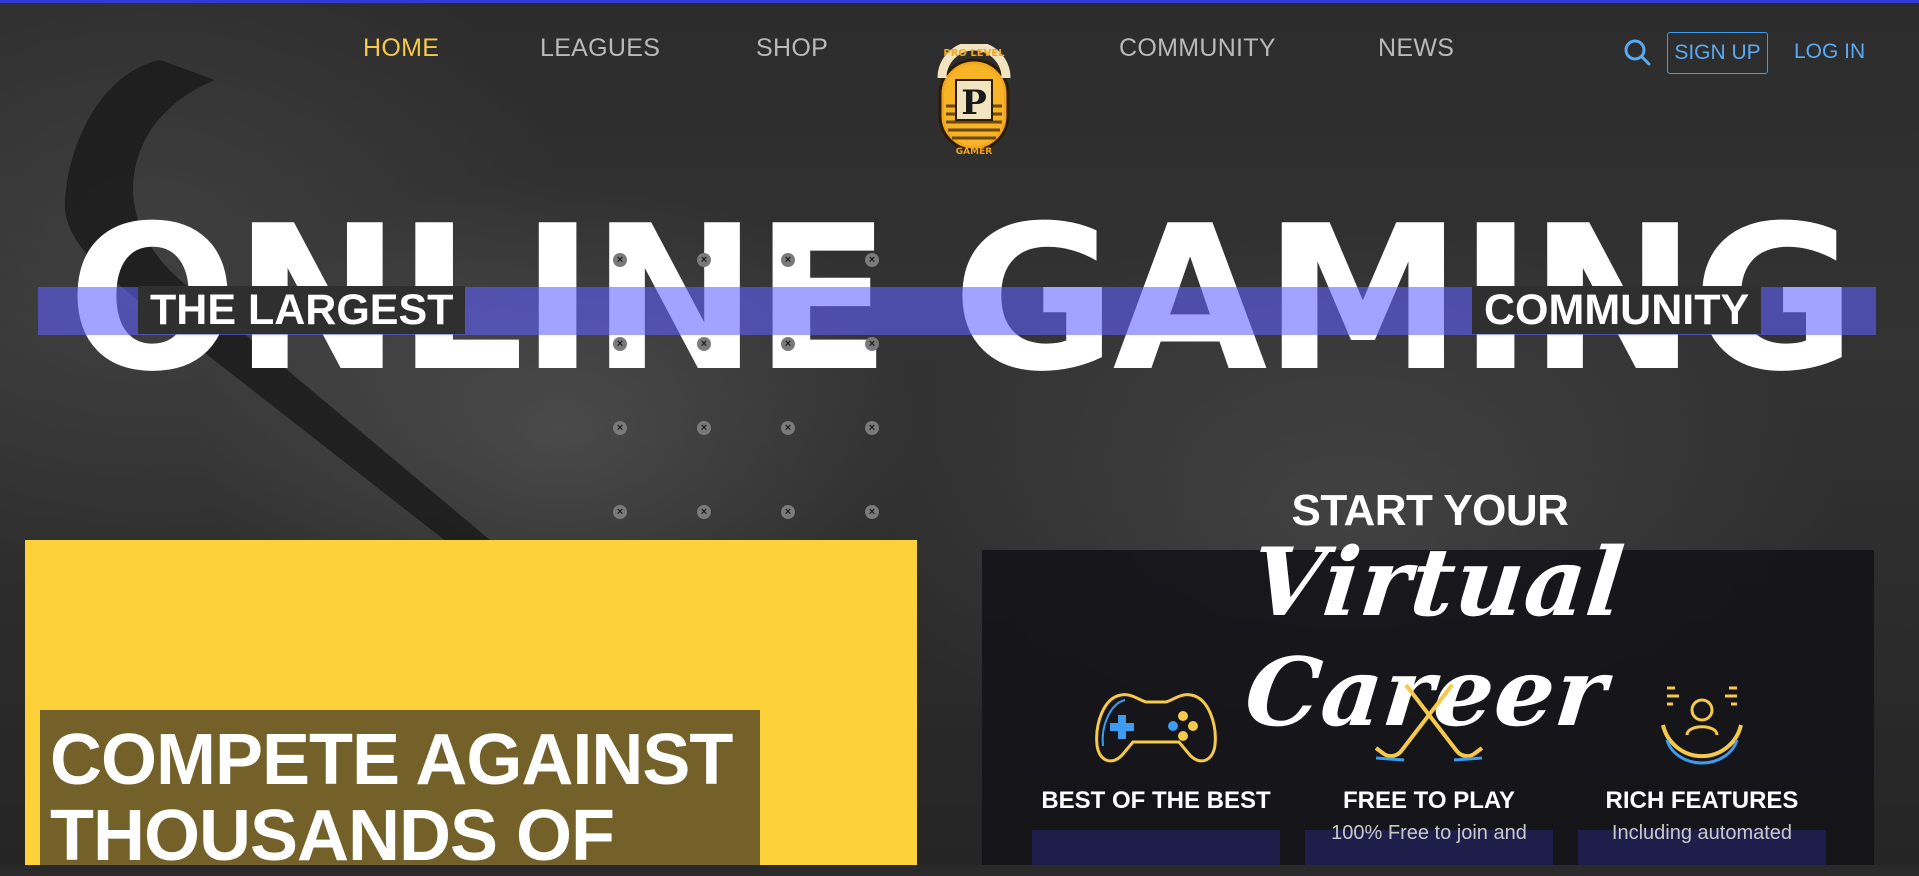 This screenshot has width=1919, height=876. I want to click on log-in-link: LOG IN, so click(1829, 52).